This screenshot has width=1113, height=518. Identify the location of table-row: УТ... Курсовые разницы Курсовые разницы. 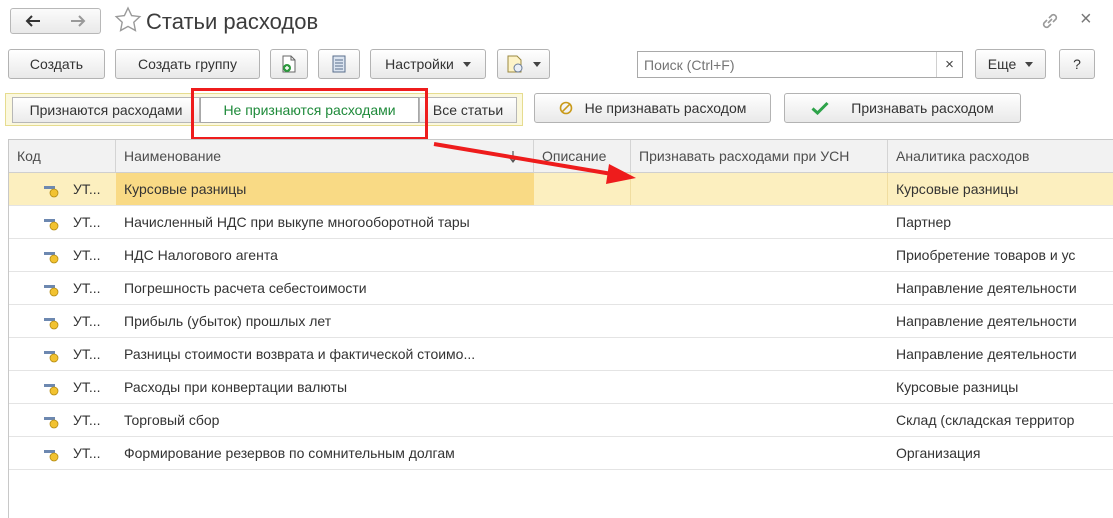
(561, 189).